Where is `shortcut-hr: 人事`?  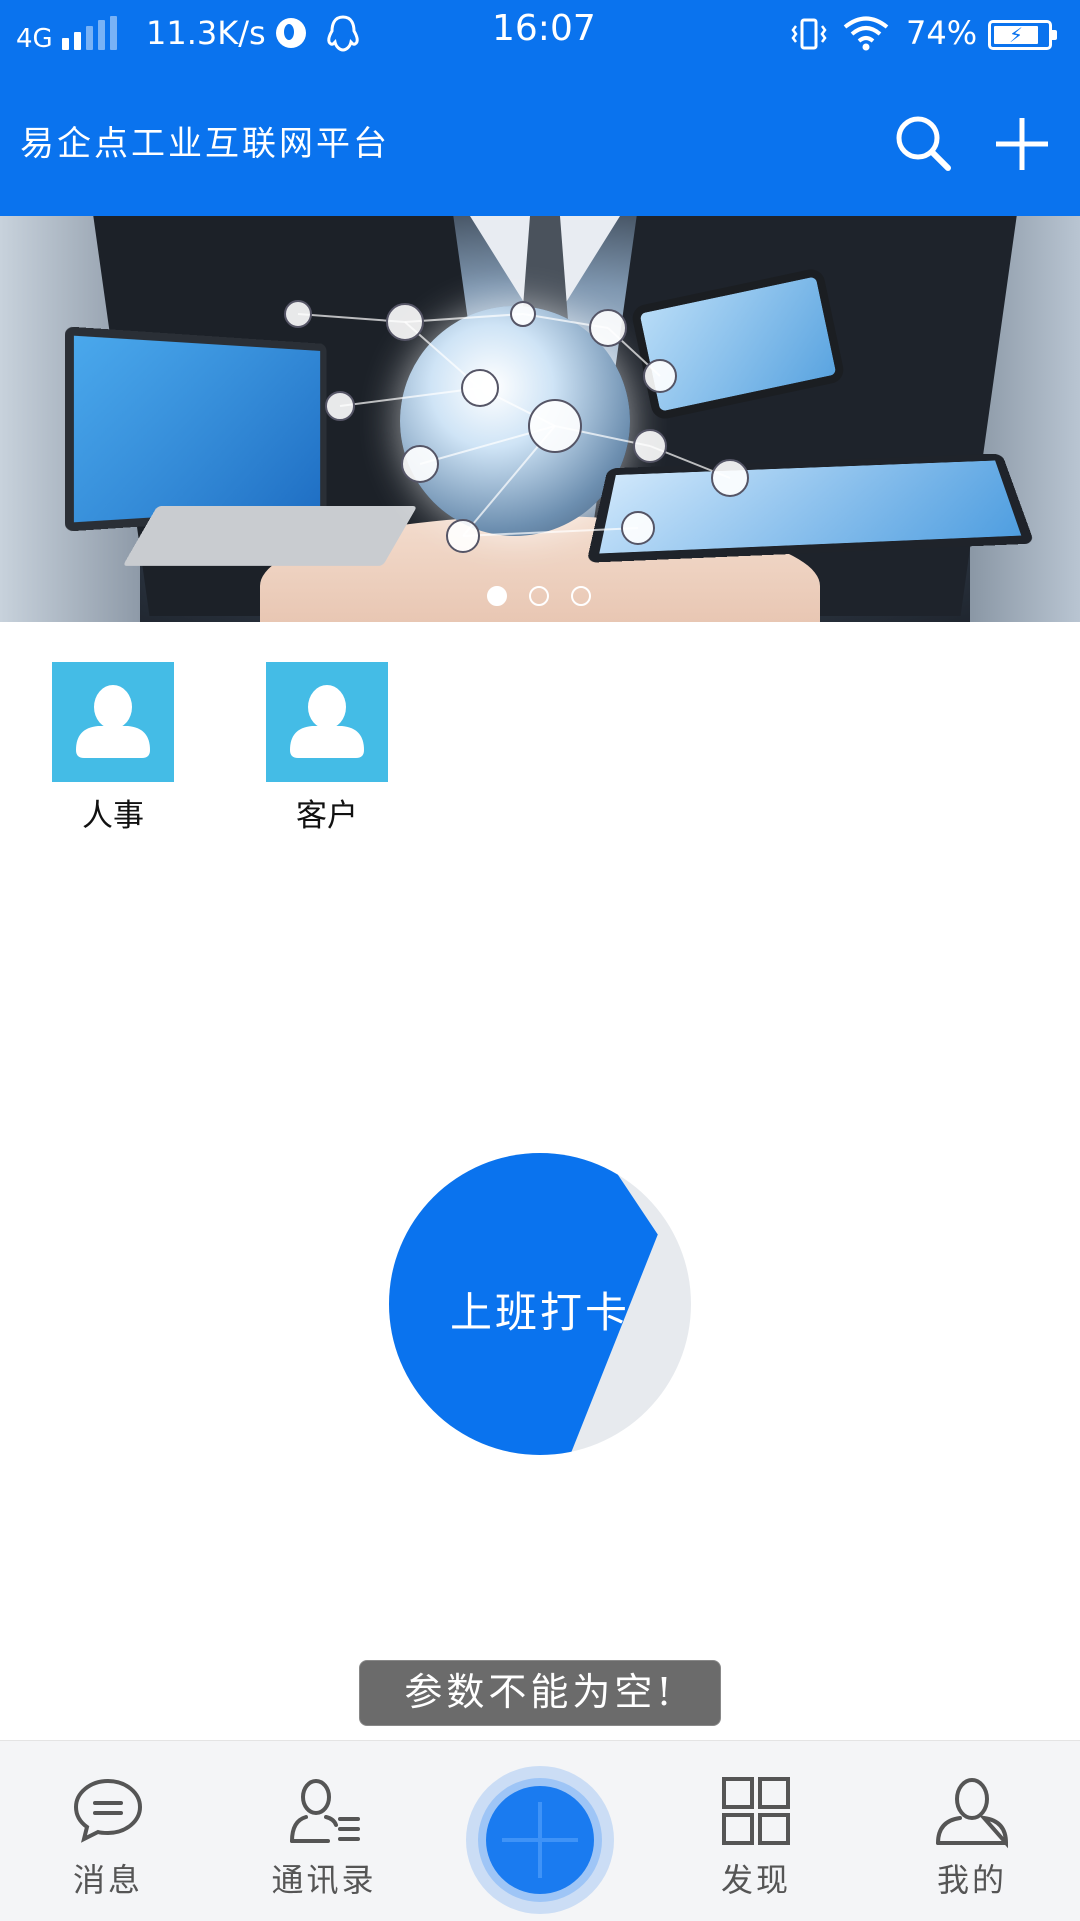
shortcut-hr: 人事 is located at coordinates (113, 746).